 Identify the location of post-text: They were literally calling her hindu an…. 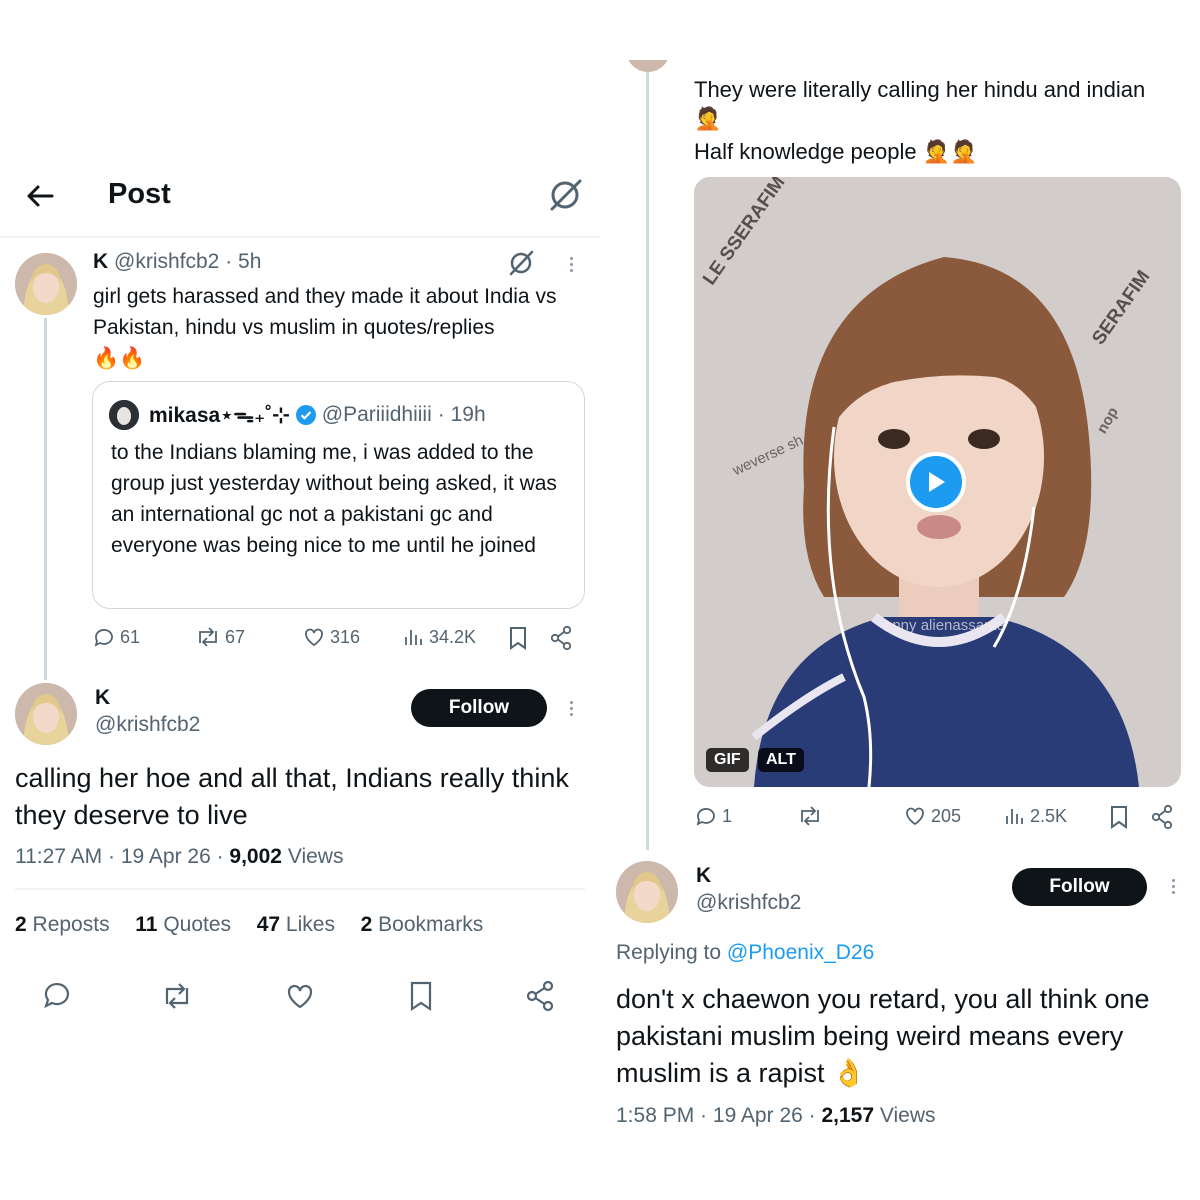
(920, 89).